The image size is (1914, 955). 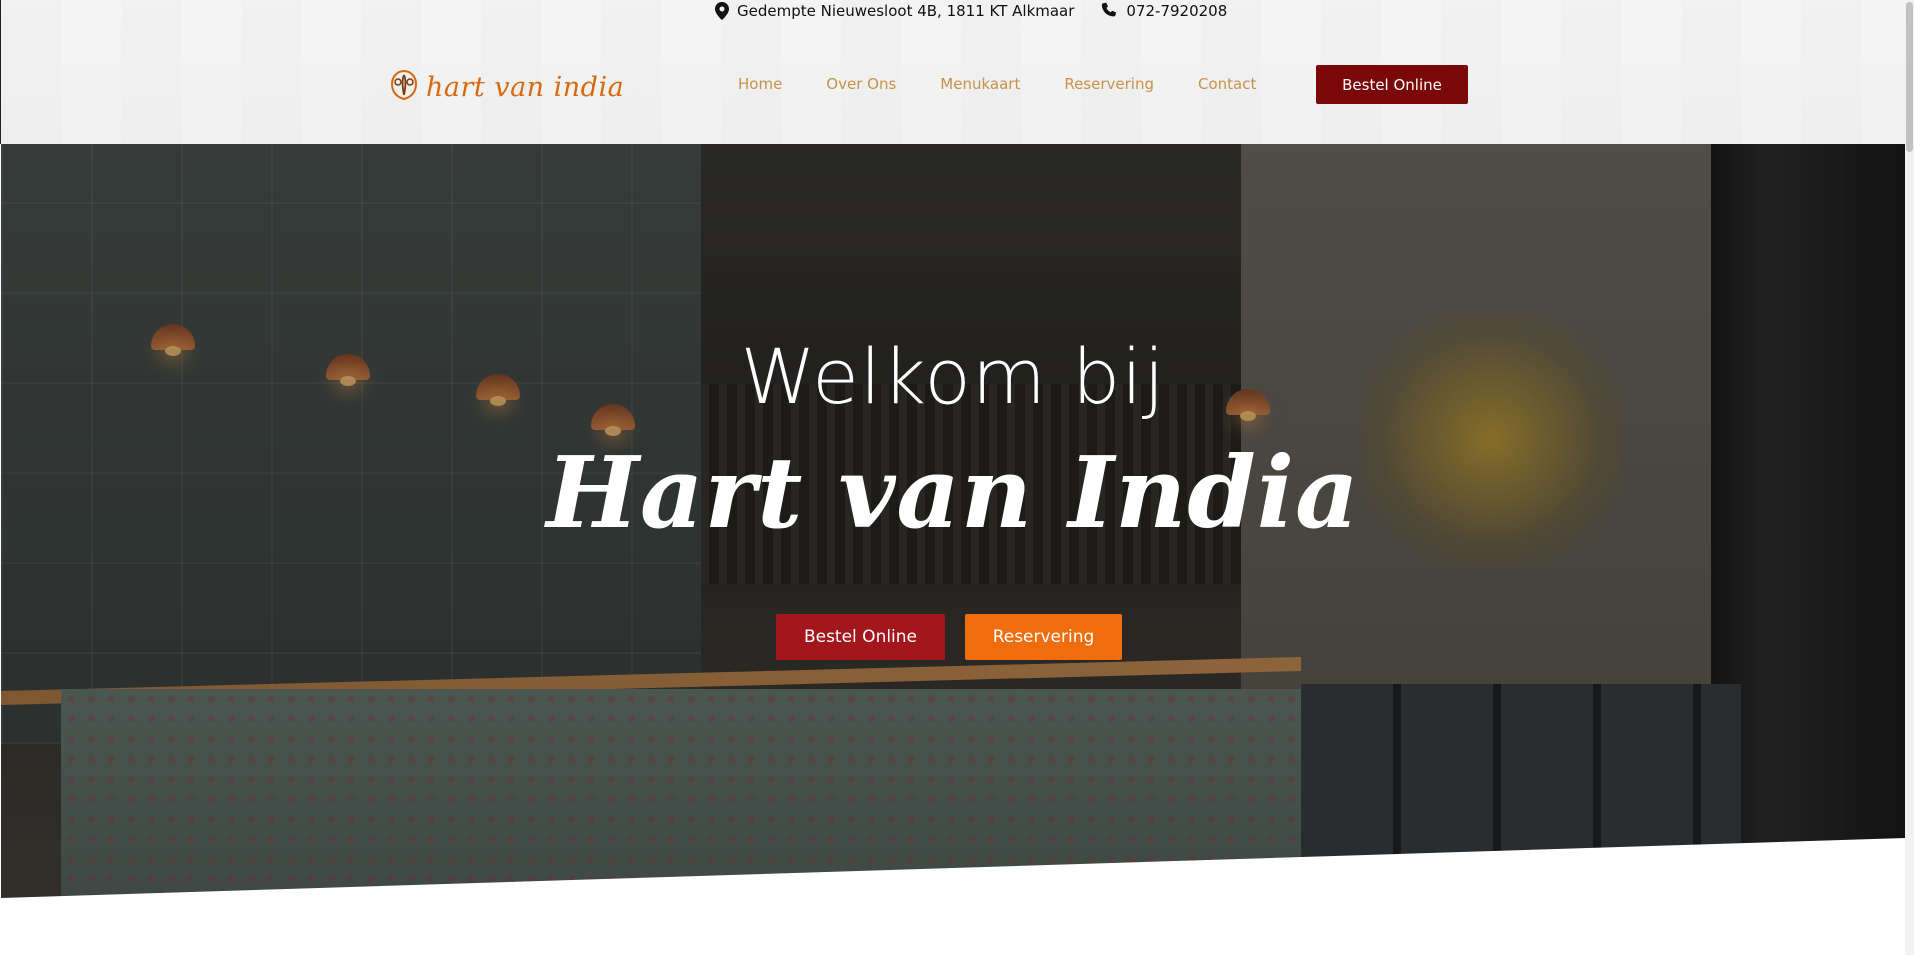 I want to click on hero-reserve-button: Reservering, so click(x=1043, y=637).